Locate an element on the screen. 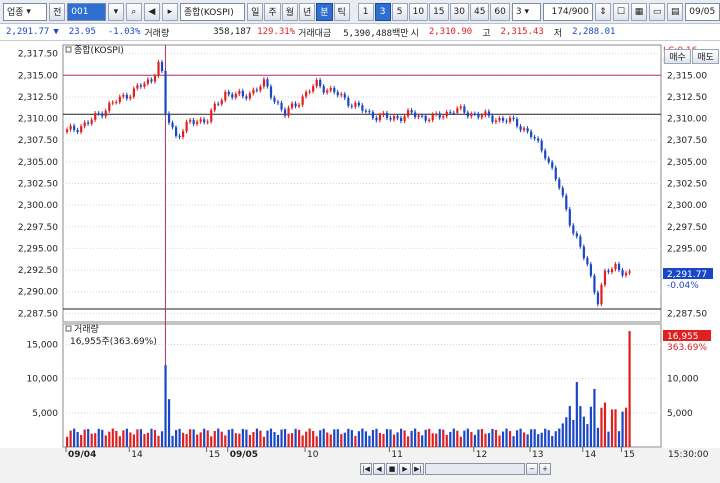  first-icon: |◀ is located at coordinates (366, 469).